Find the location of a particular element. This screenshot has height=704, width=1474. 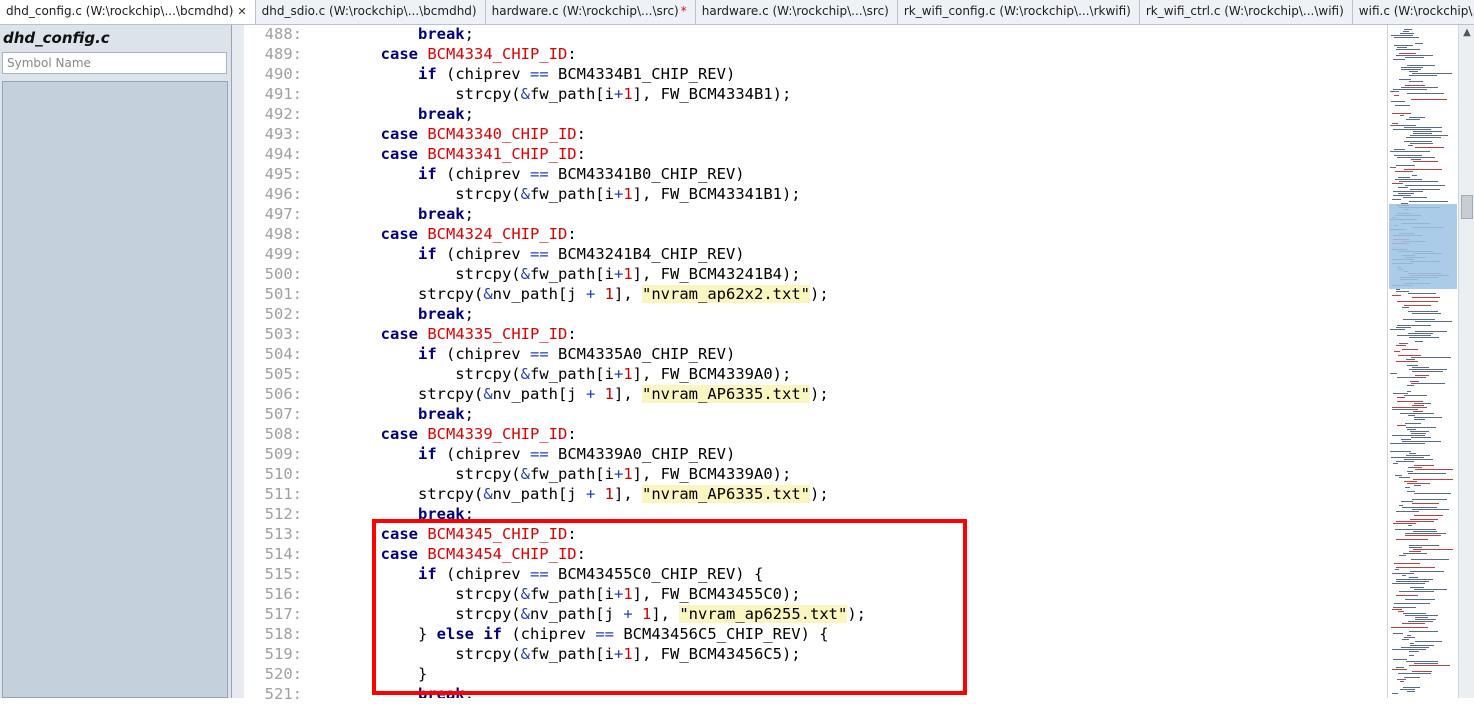

code-token: ], FW_BCM43241B4); is located at coordinates (716, 274).